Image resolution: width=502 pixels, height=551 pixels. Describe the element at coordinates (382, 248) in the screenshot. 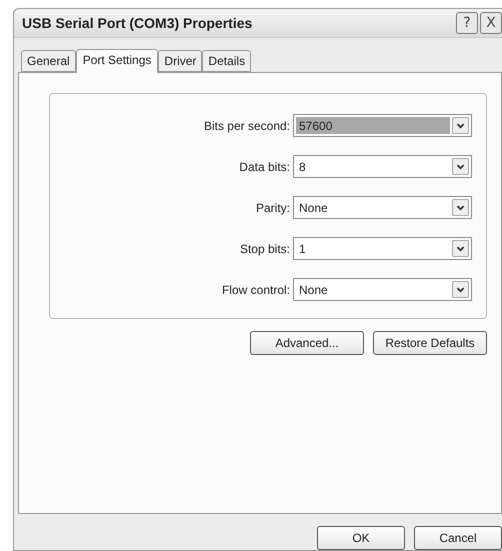

I see `dropdown-field: 1` at that location.